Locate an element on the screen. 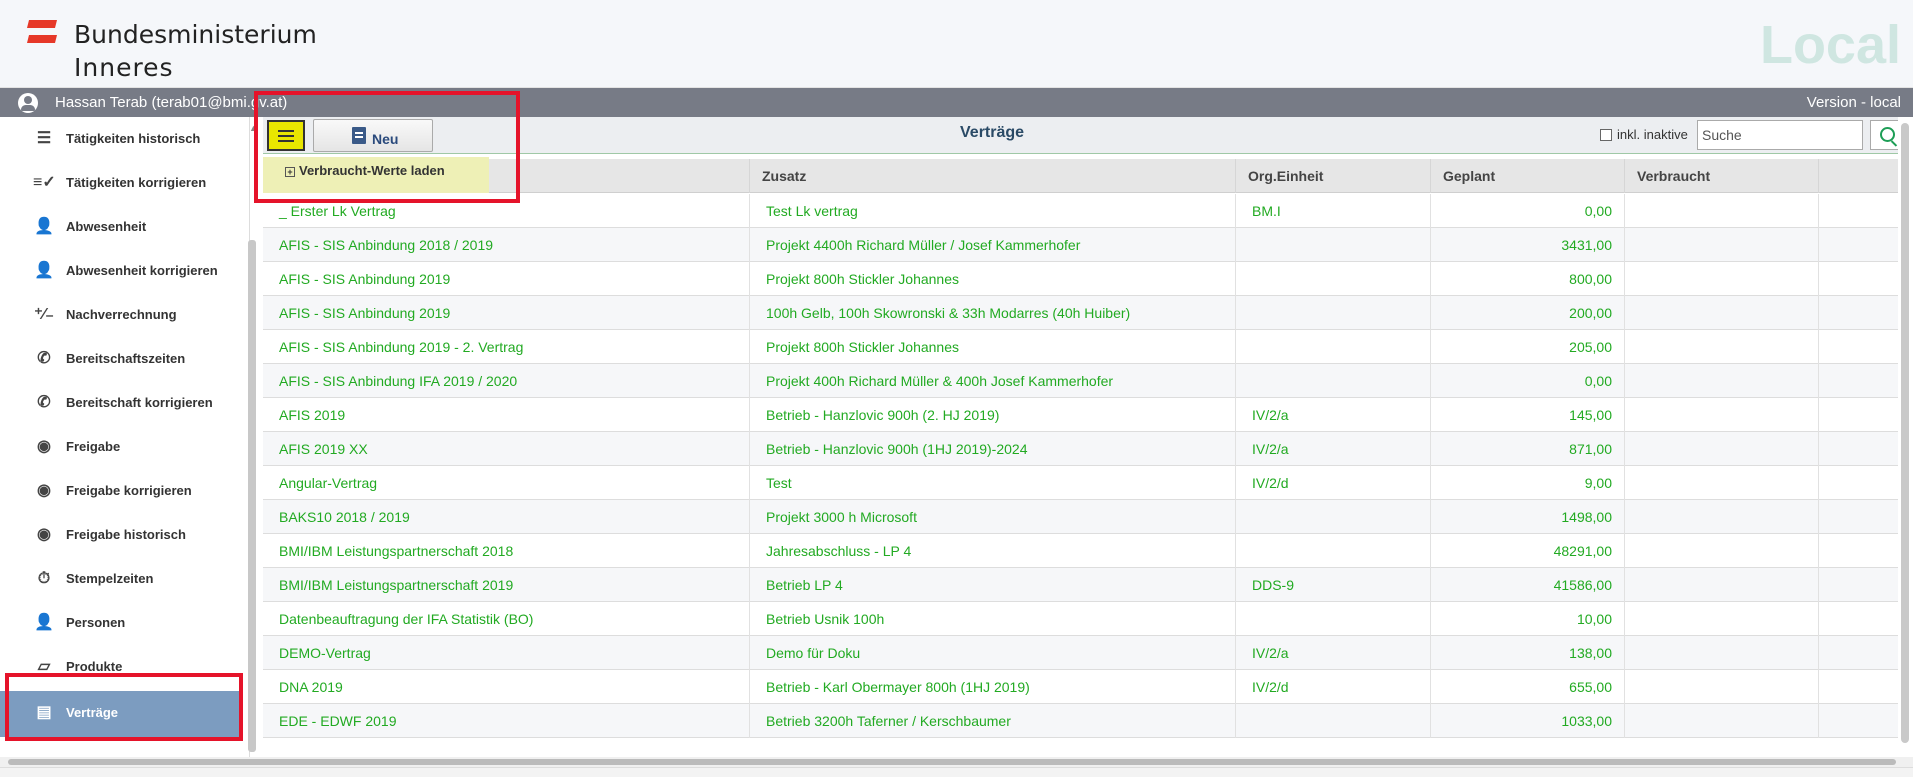  sidebar-item-label: Abwesenheit korrigieren is located at coordinates (142, 270).